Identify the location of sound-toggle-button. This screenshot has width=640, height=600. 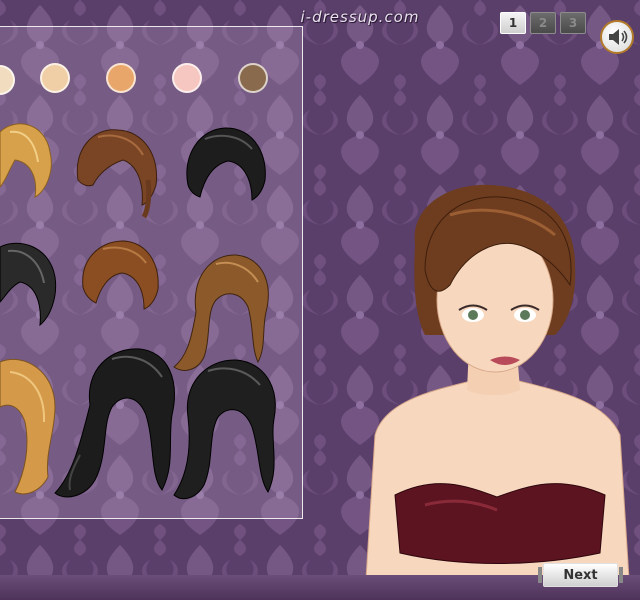
(617, 37).